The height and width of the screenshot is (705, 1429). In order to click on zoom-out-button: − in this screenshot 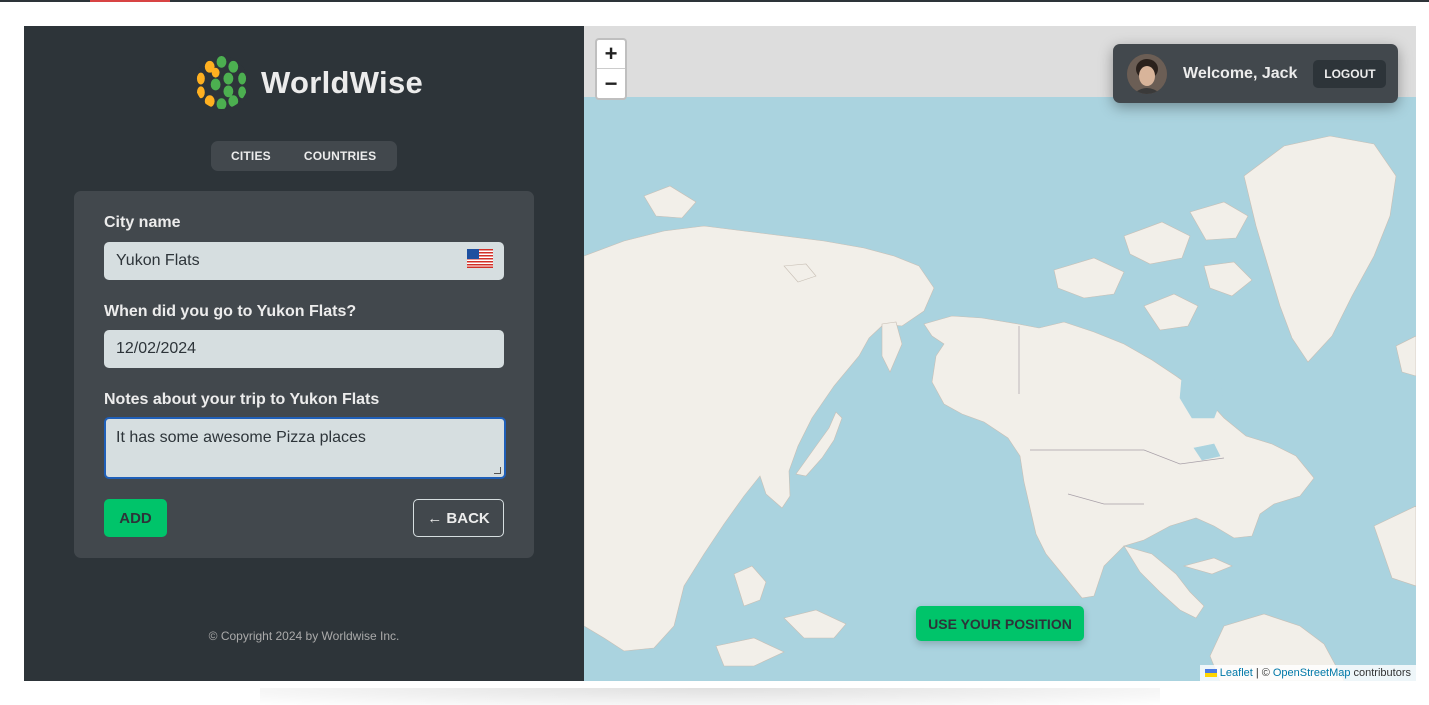, I will do `click(611, 83)`.